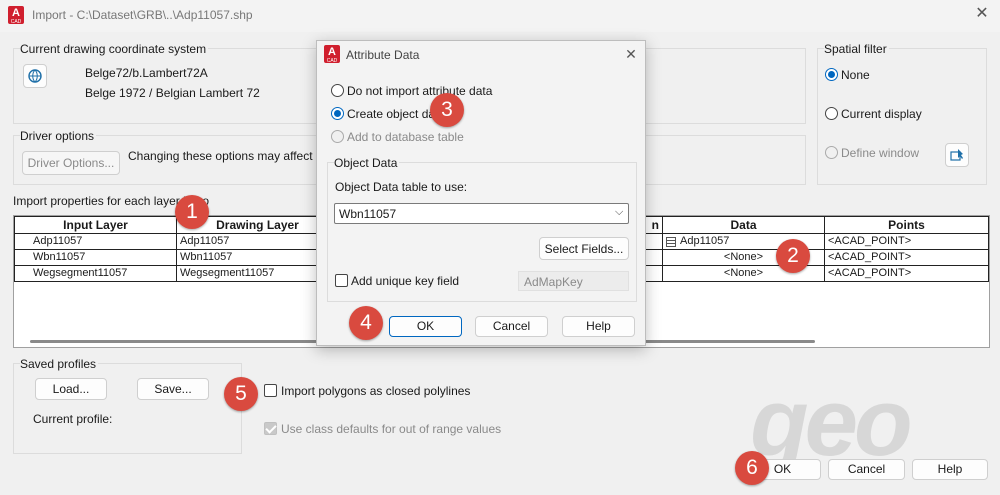  I want to click on column-input-layer: Input Layer, so click(95, 225).